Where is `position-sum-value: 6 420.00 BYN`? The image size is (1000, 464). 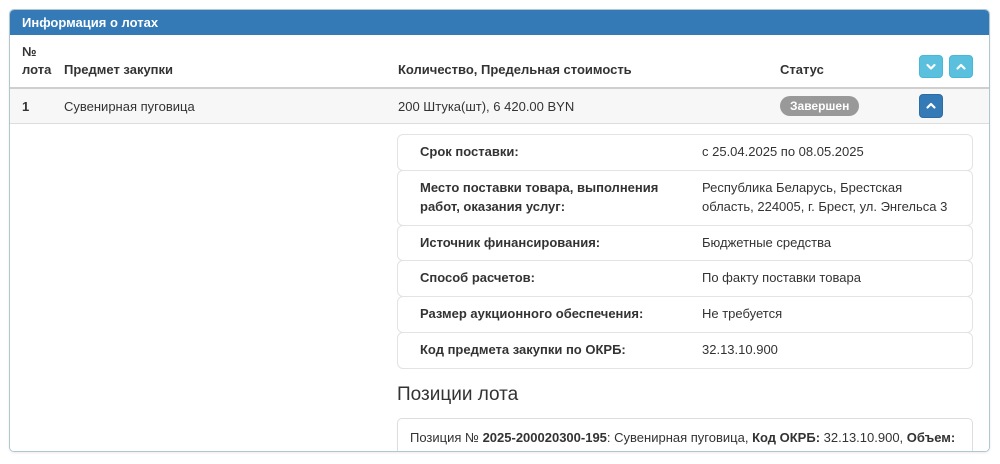
position-sum-value: 6 420.00 BYN is located at coordinates (594, 451).